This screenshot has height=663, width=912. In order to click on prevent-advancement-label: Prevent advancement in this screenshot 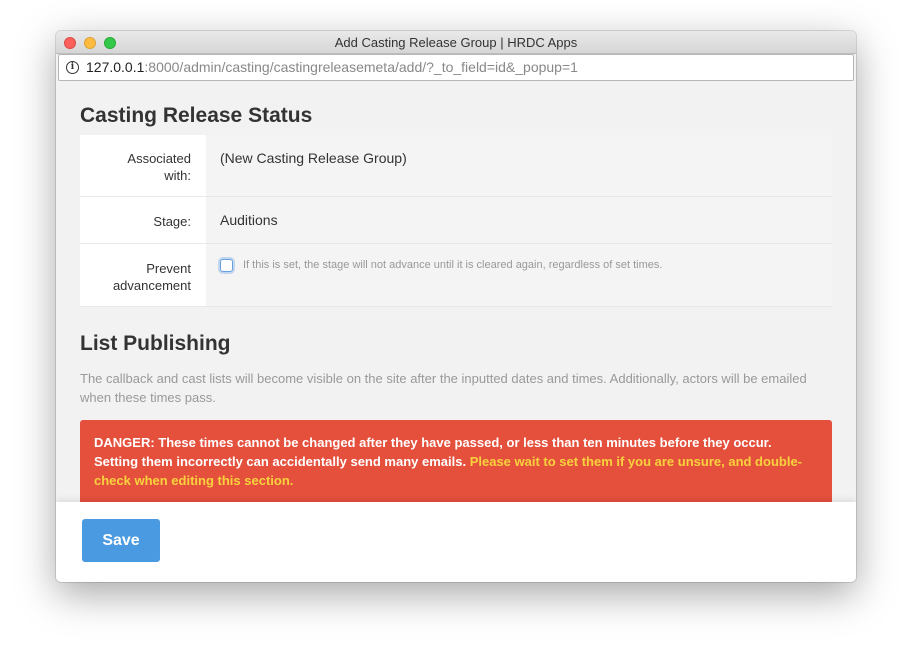, I will do `click(151, 277)`.